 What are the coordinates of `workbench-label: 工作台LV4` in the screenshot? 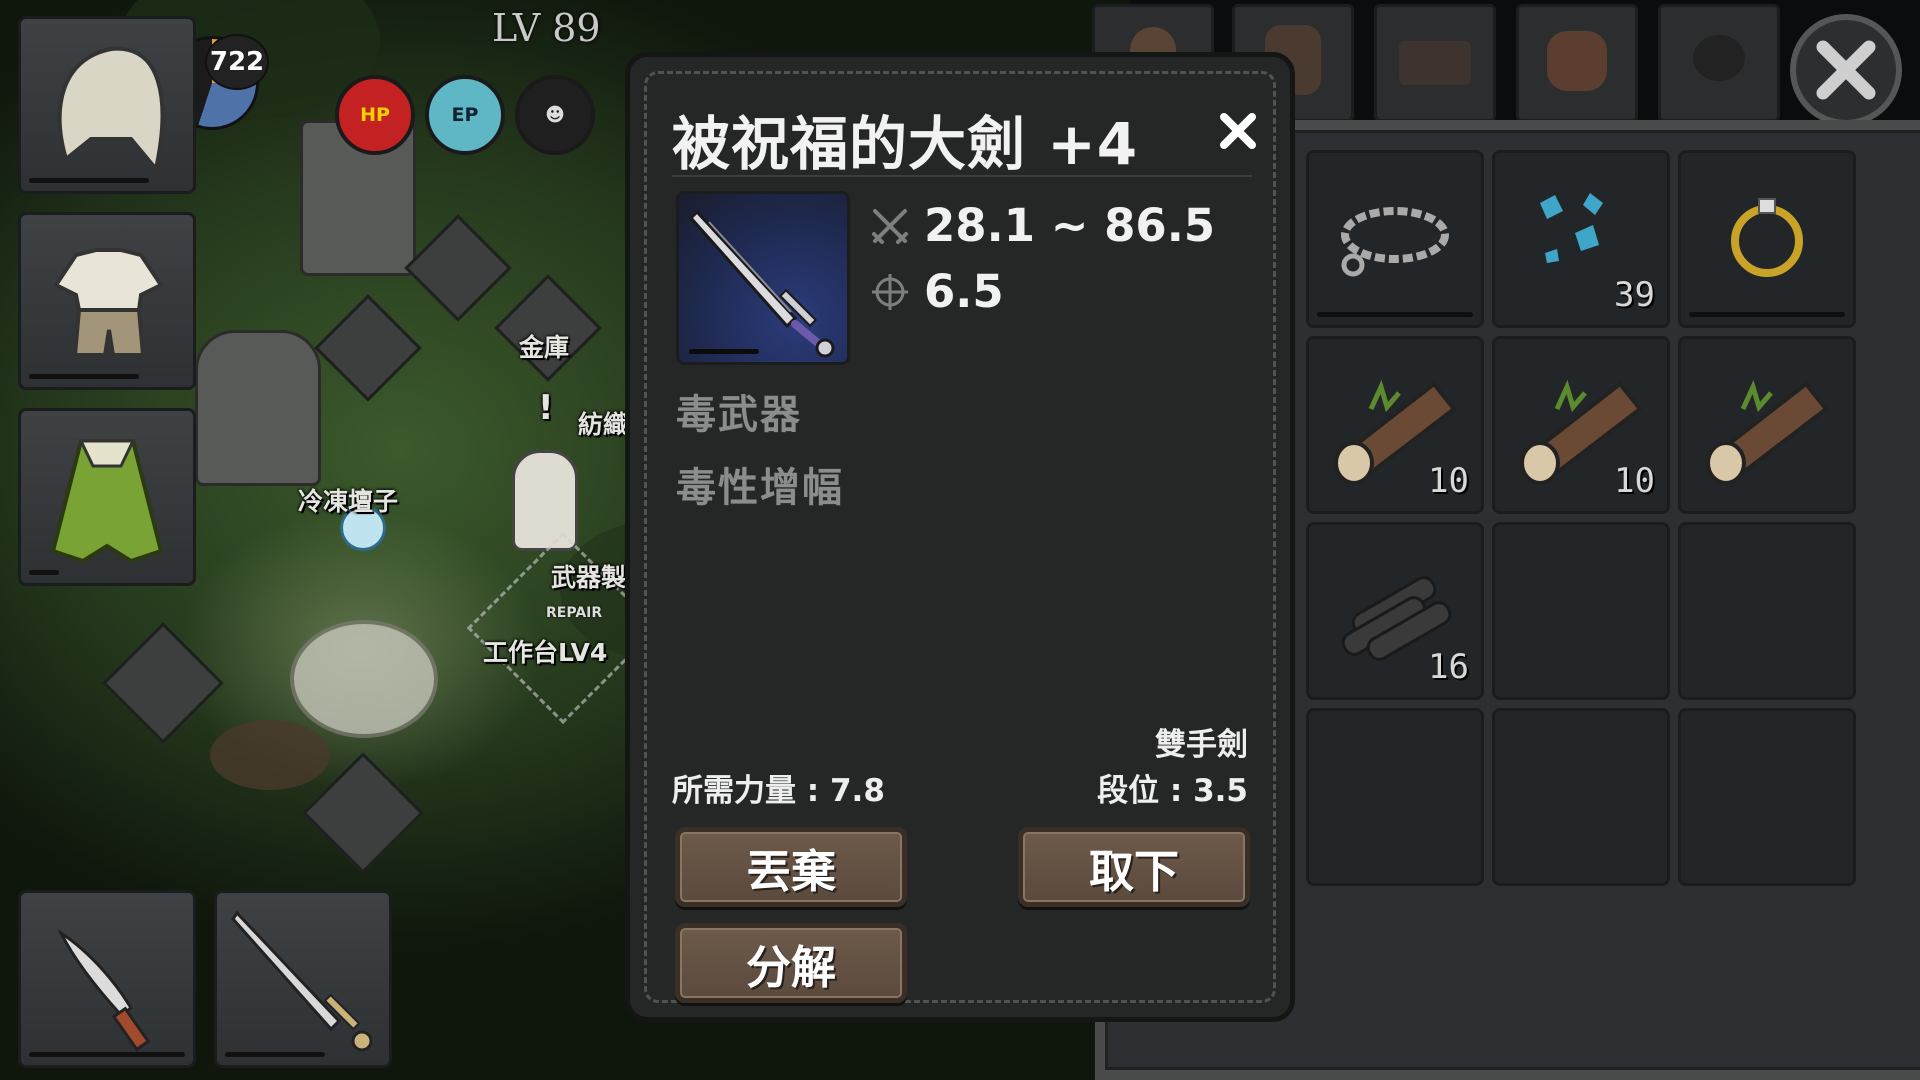 It's located at (545, 652).